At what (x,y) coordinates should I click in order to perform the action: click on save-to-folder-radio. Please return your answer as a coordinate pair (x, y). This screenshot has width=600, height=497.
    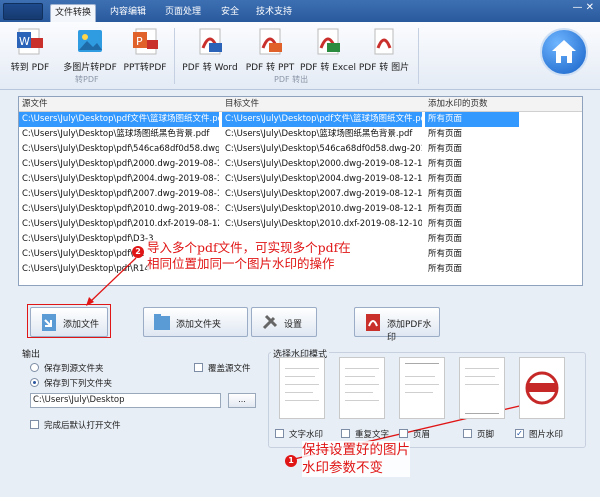
    Looking at the image, I should click on (34, 382).